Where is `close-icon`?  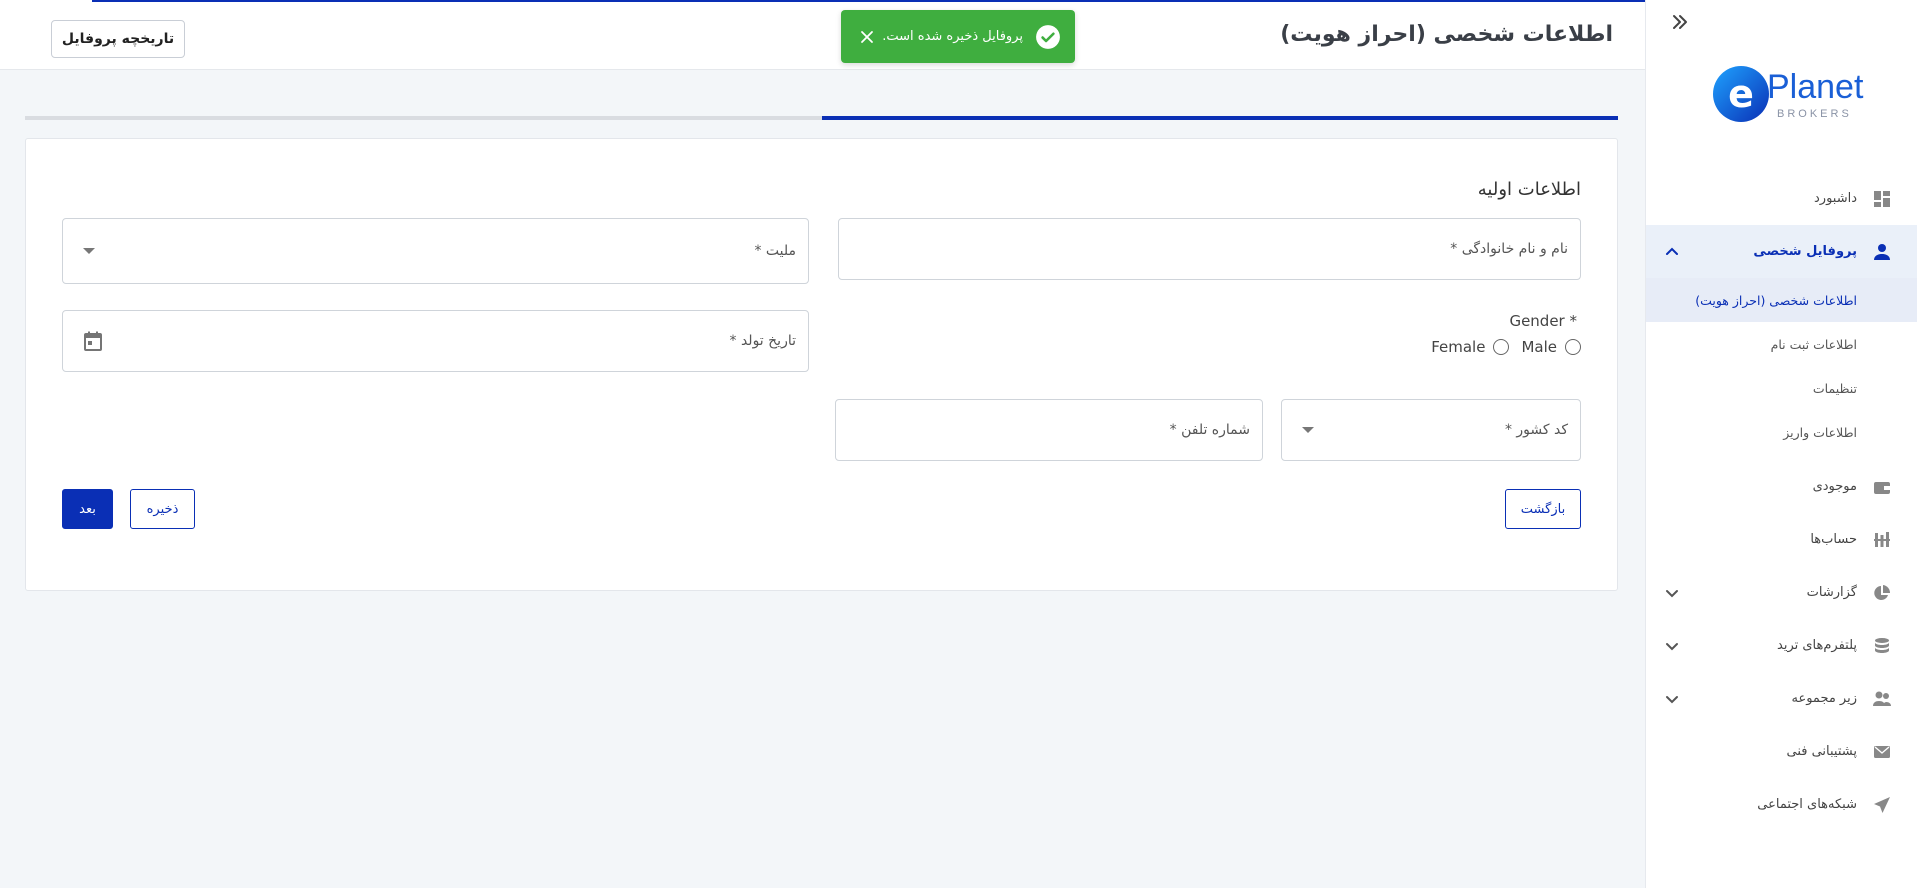
close-icon is located at coordinates (867, 37).